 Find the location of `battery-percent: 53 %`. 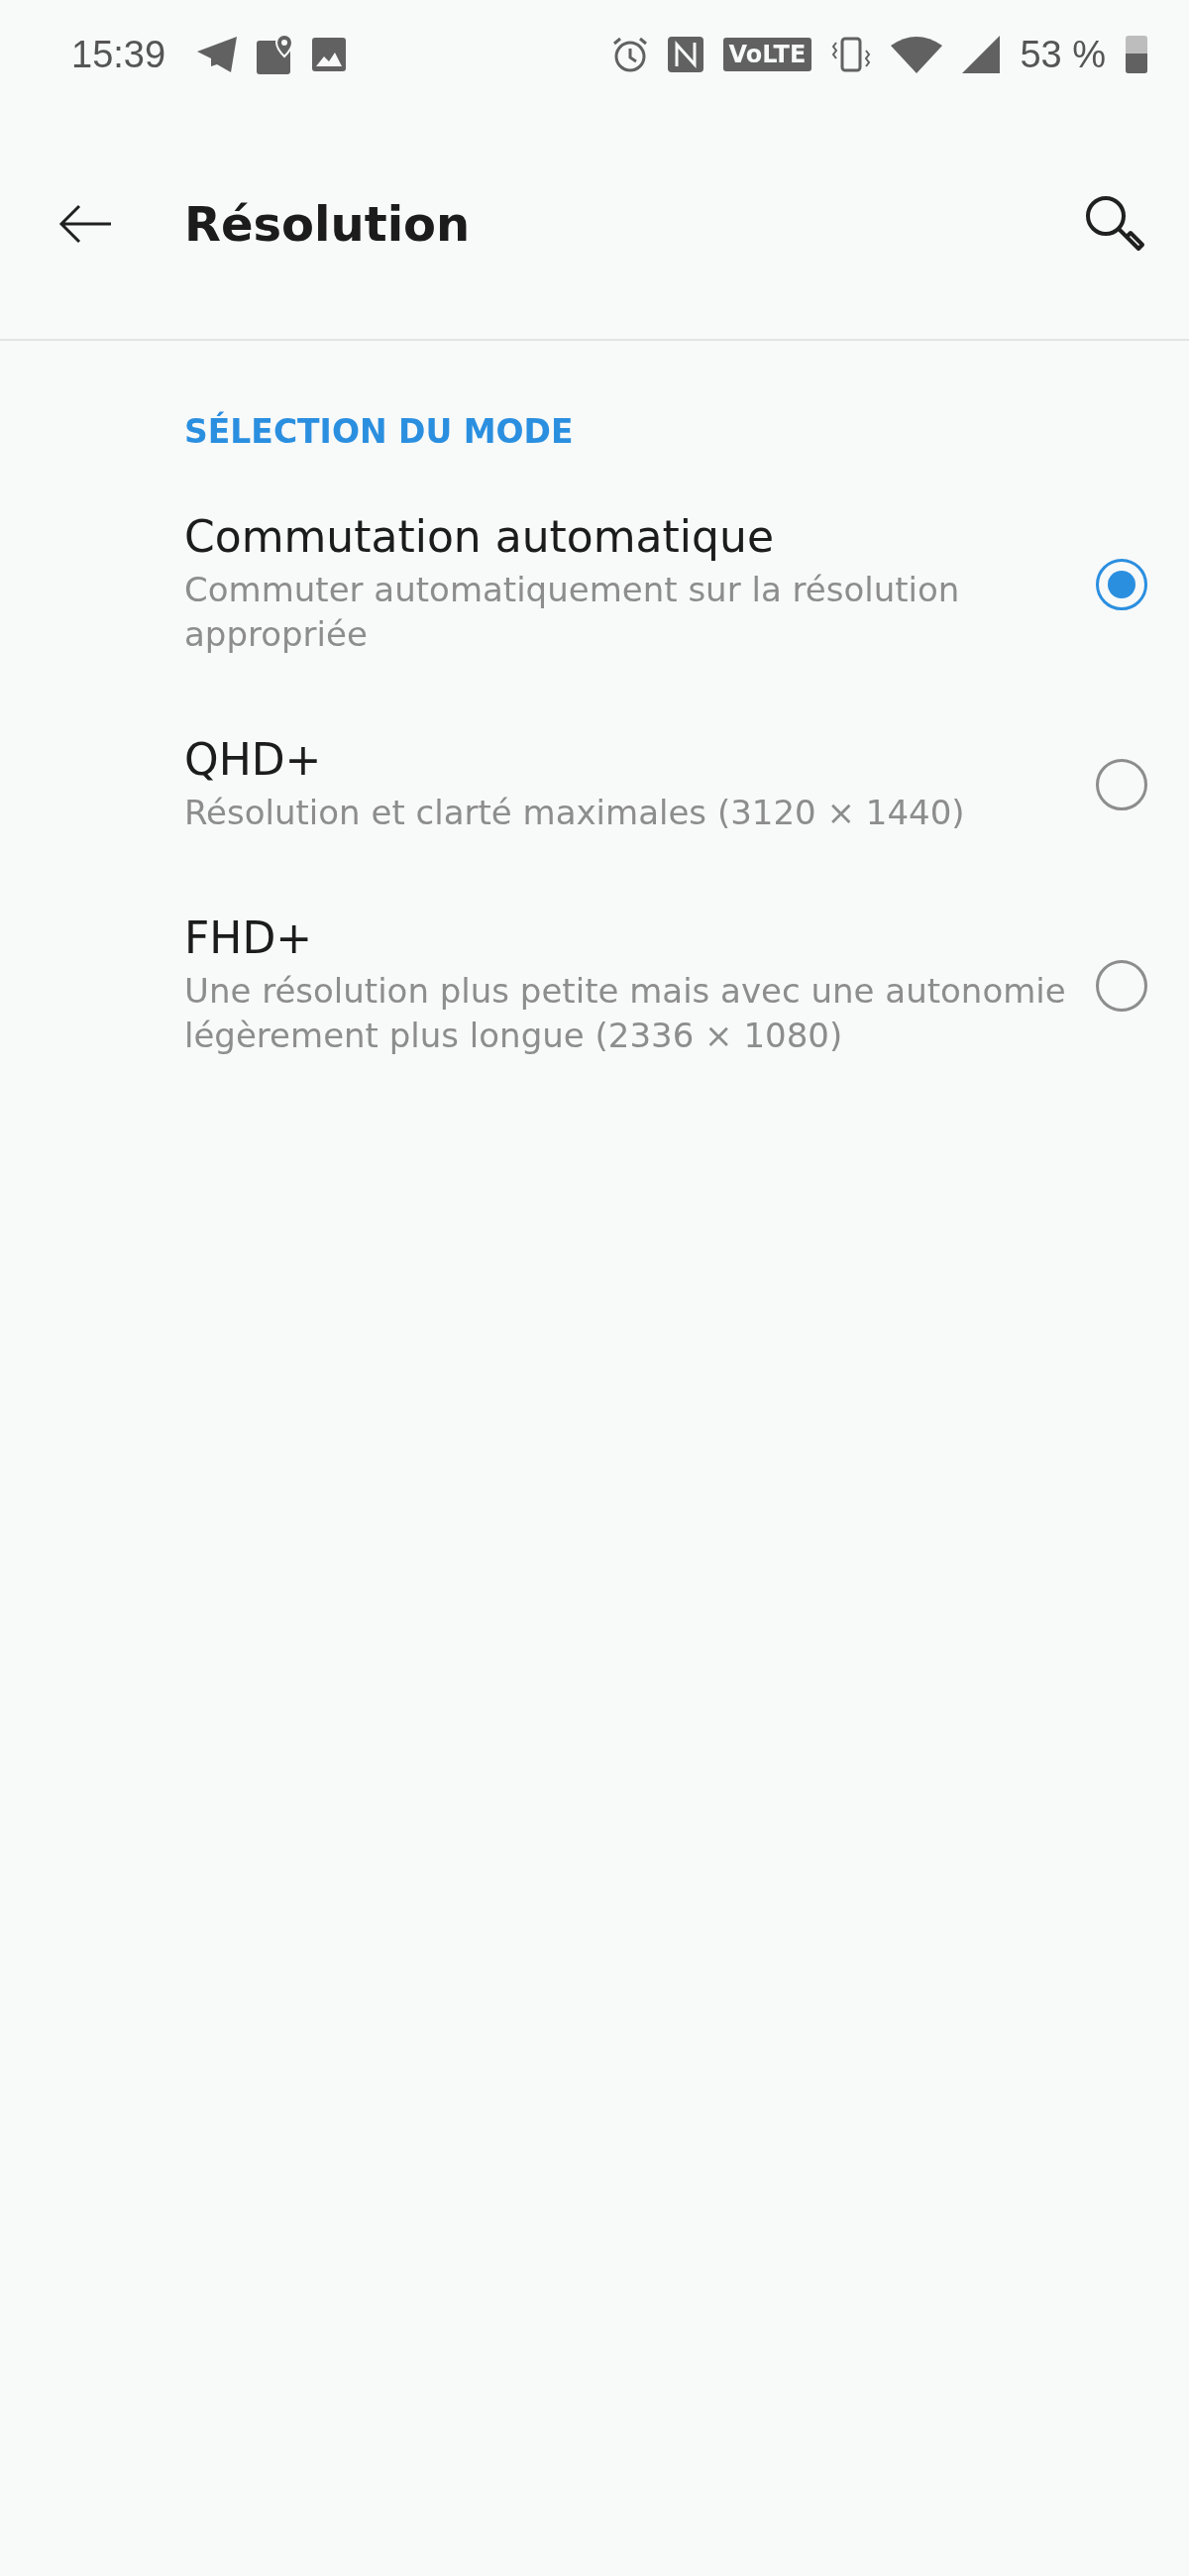

battery-percent: 53 % is located at coordinates (1063, 55).